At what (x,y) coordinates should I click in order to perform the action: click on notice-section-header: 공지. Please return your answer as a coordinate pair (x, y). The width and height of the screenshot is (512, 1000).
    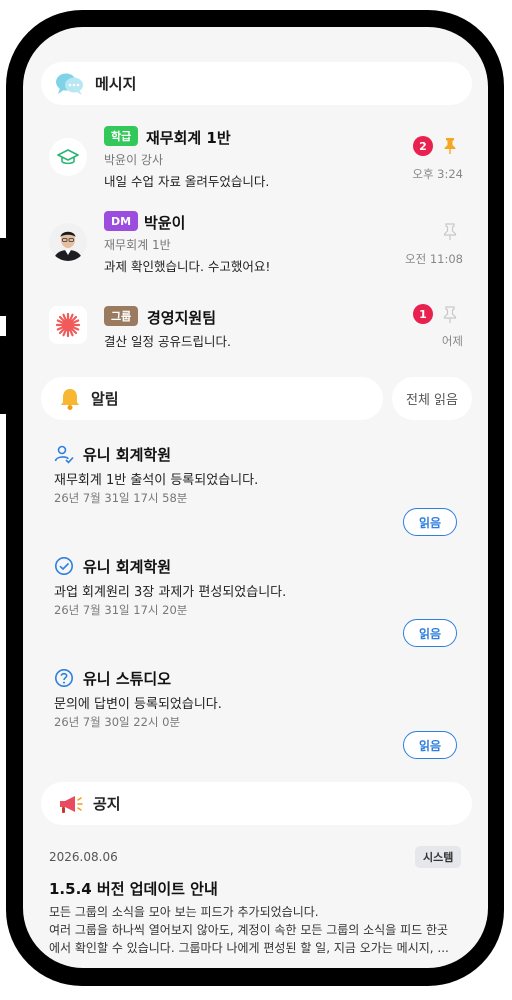
    Looking at the image, I should click on (256, 803).